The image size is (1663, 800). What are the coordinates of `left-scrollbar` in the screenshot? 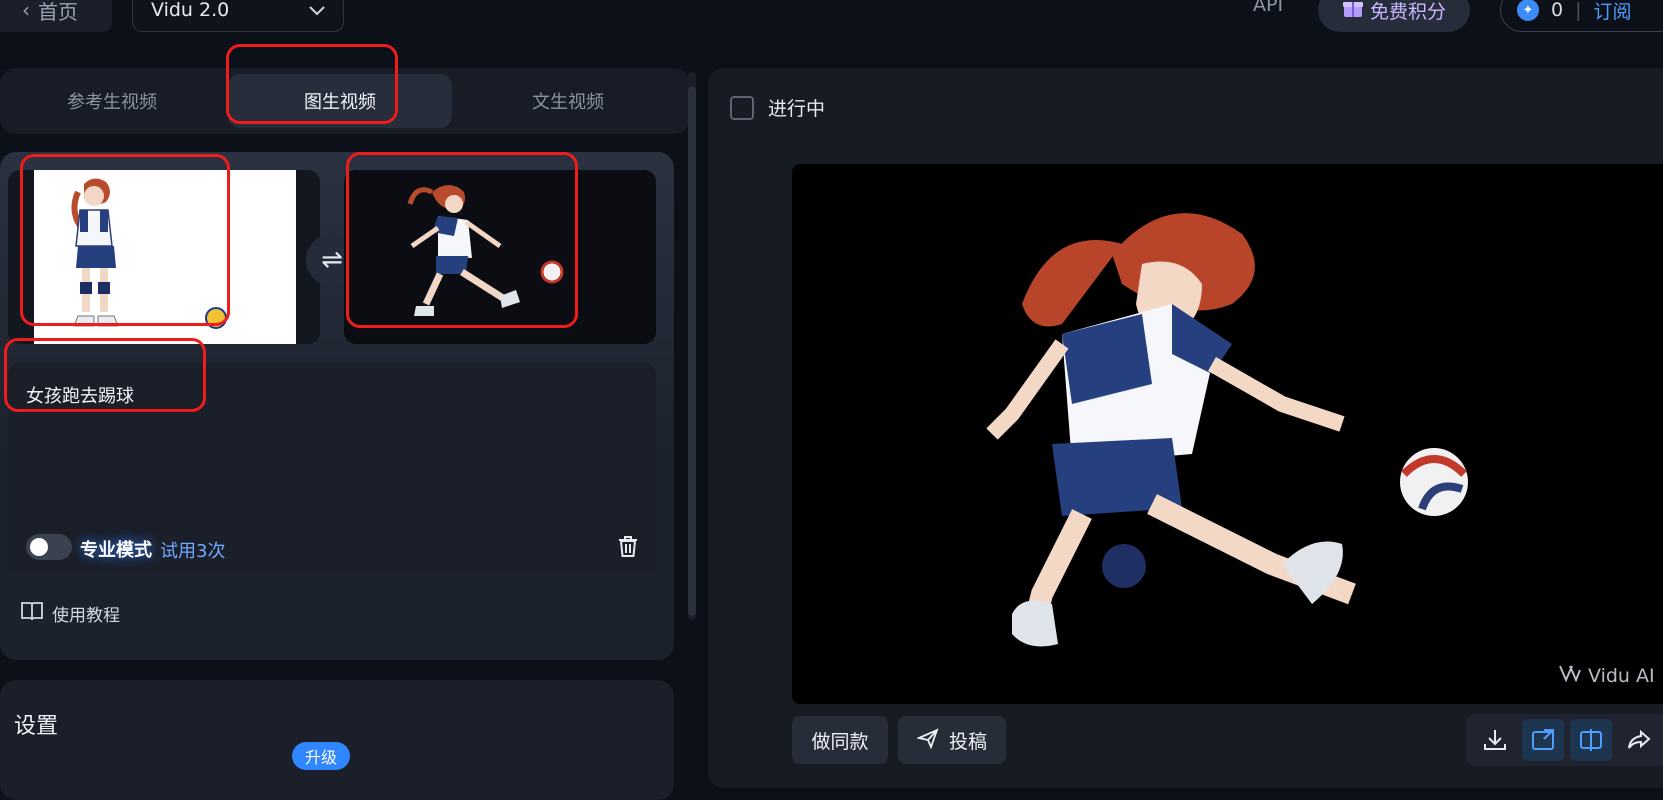 It's located at (692, 346).